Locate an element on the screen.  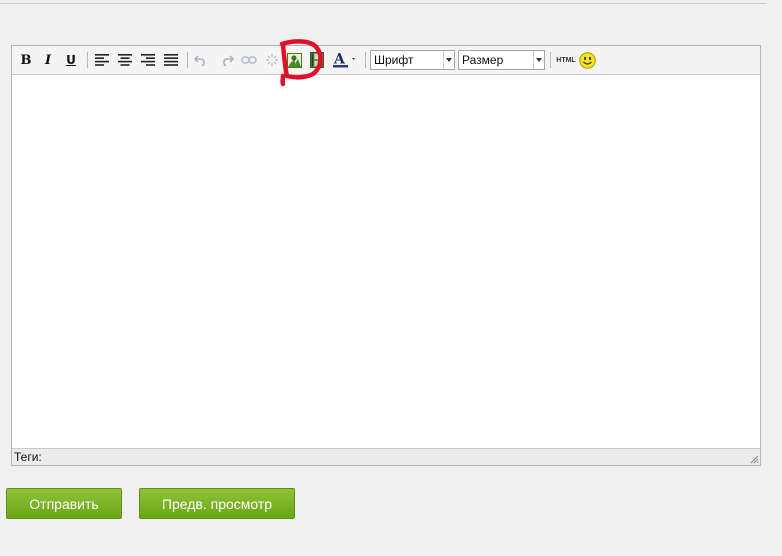
redo-button is located at coordinates (227, 60).